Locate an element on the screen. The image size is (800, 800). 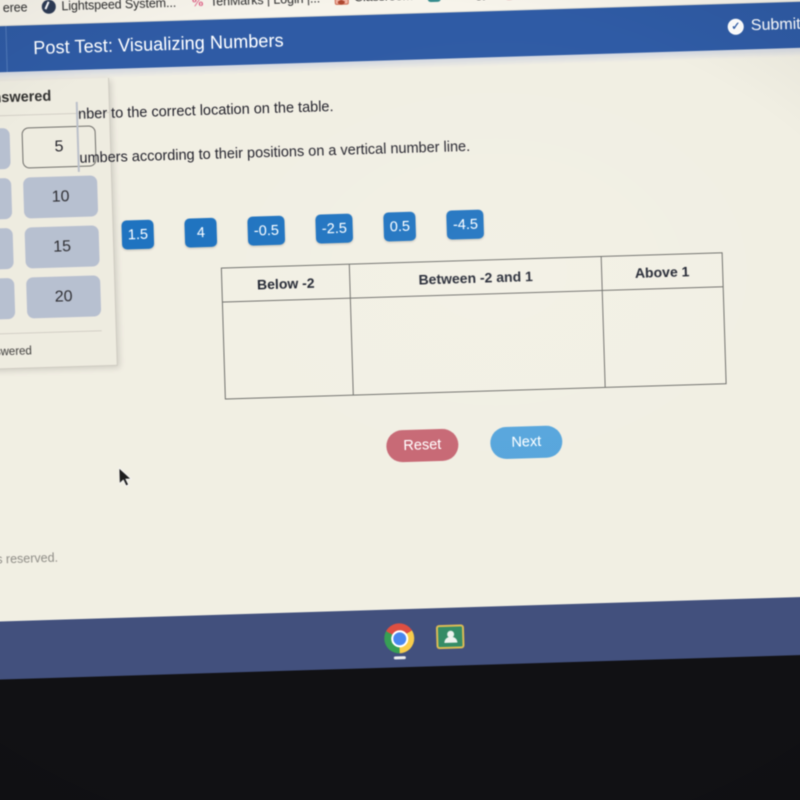
number-tile-value: 0.5 is located at coordinates (400, 226).